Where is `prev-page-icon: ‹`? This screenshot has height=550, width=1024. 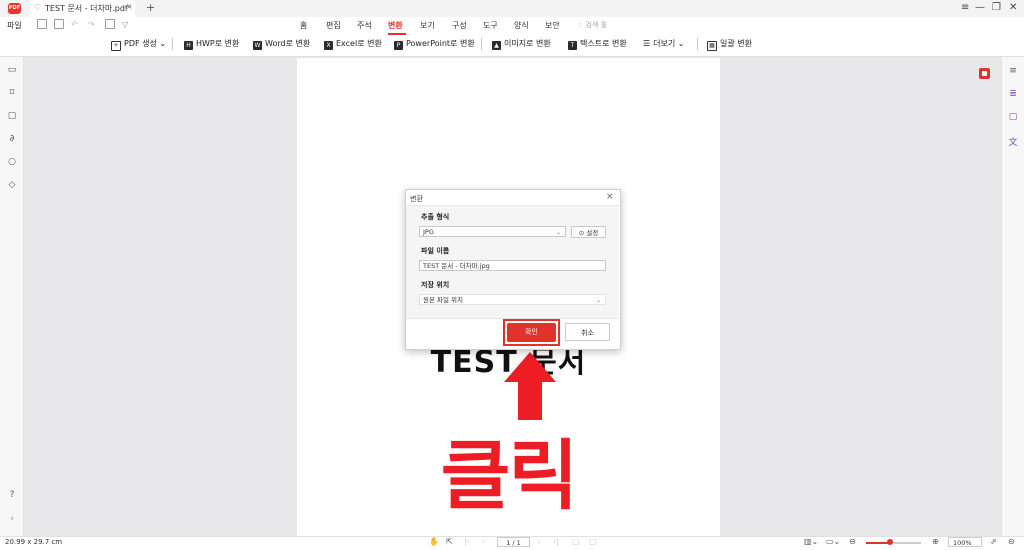
prev-page-icon: ‹ is located at coordinates (483, 541).